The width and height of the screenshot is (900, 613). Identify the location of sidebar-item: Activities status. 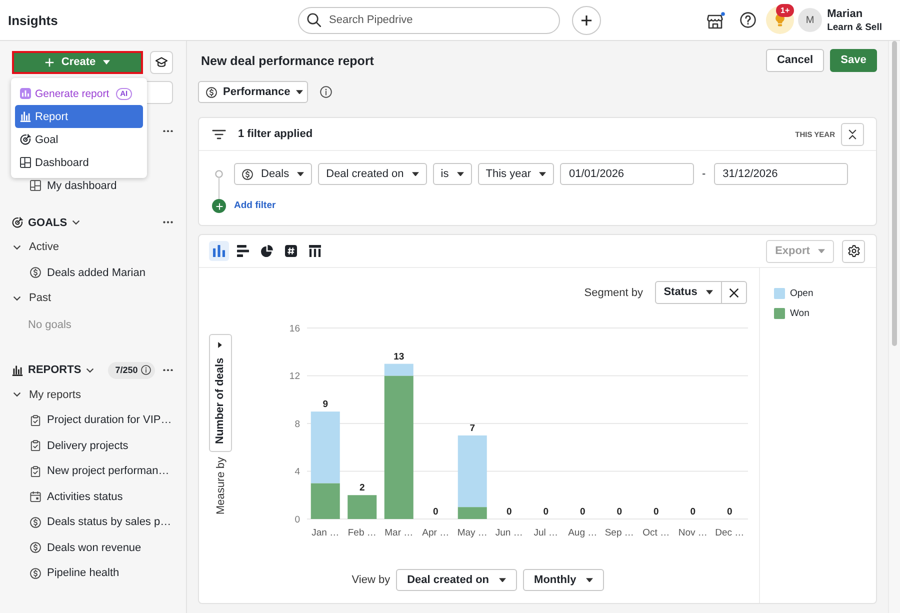
(92, 497).